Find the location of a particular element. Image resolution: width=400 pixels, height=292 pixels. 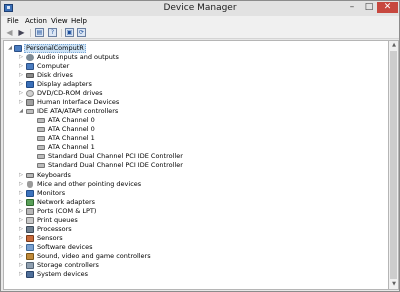

tree-category-label: Processors is located at coordinates (54, 229).